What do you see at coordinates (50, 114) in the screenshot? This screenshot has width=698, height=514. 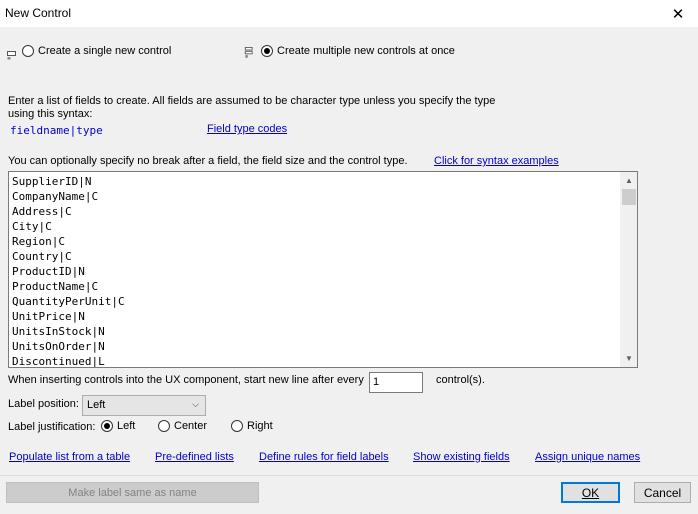 I see `instructions-line2: using this syntax:` at bounding box center [50, 114].